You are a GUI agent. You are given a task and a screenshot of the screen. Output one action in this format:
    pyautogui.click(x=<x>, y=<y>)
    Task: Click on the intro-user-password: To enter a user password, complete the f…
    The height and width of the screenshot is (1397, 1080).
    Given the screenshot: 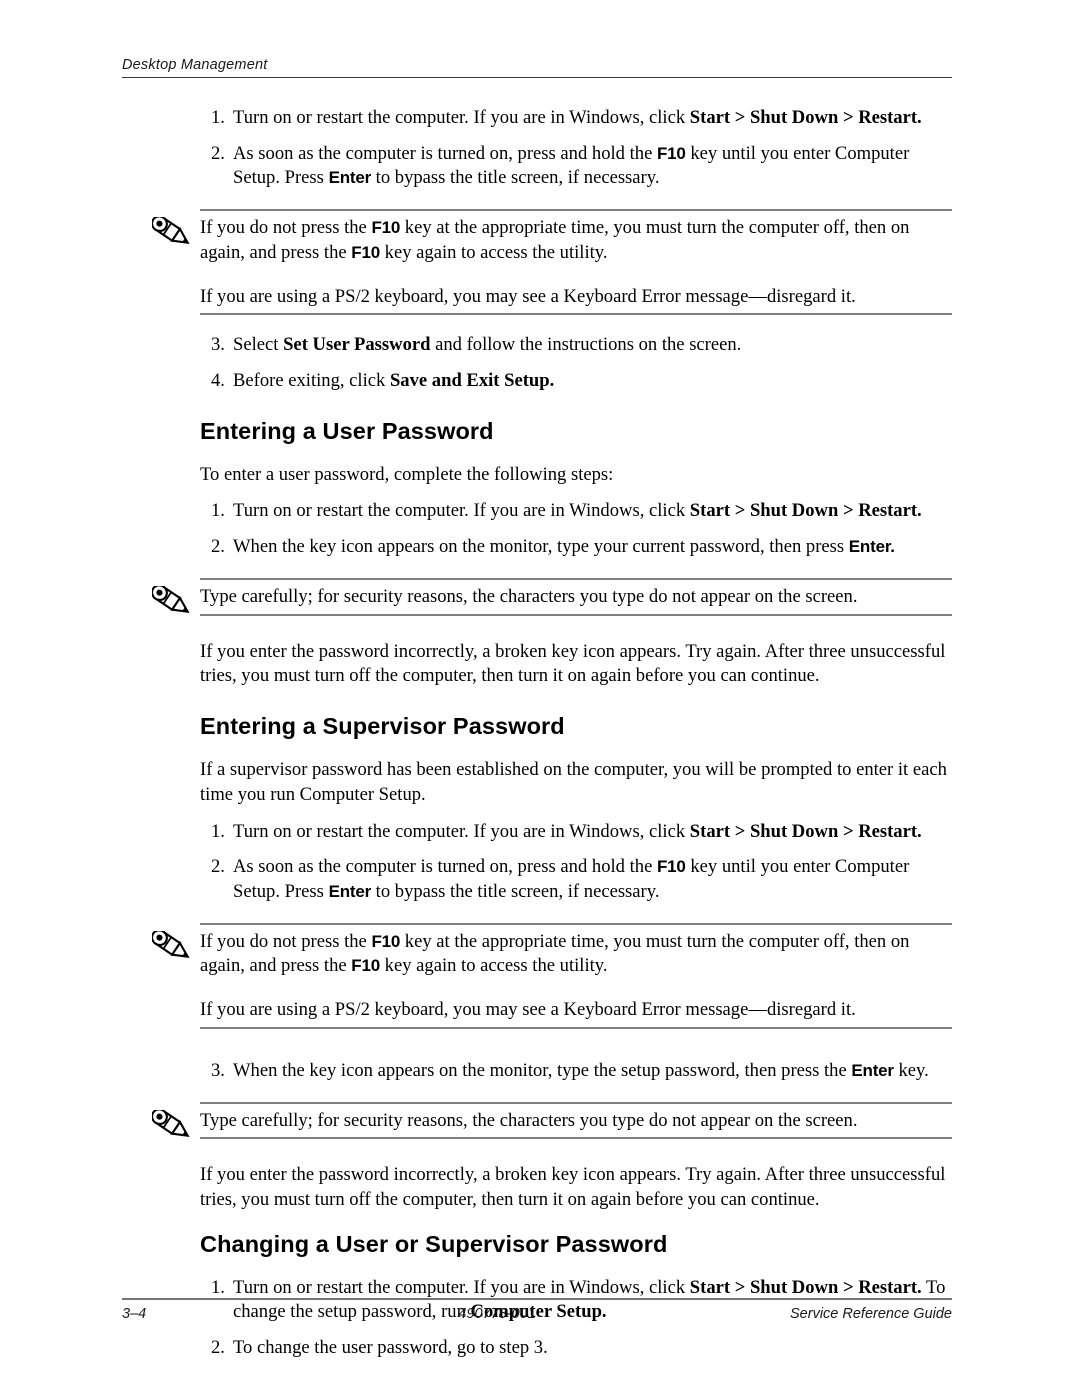 What is the action you would take?
    pyautogui.click(x=407, y=474)
    